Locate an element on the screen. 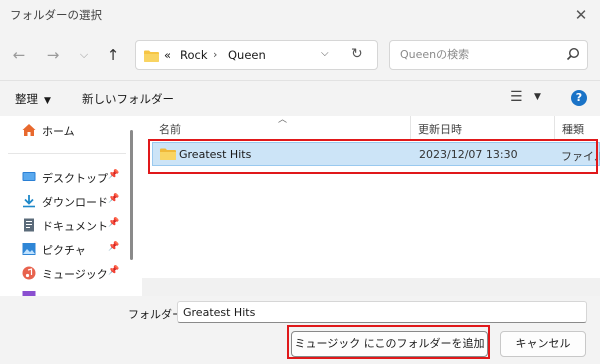  pictures-icon is located at coordinates (29, 249).